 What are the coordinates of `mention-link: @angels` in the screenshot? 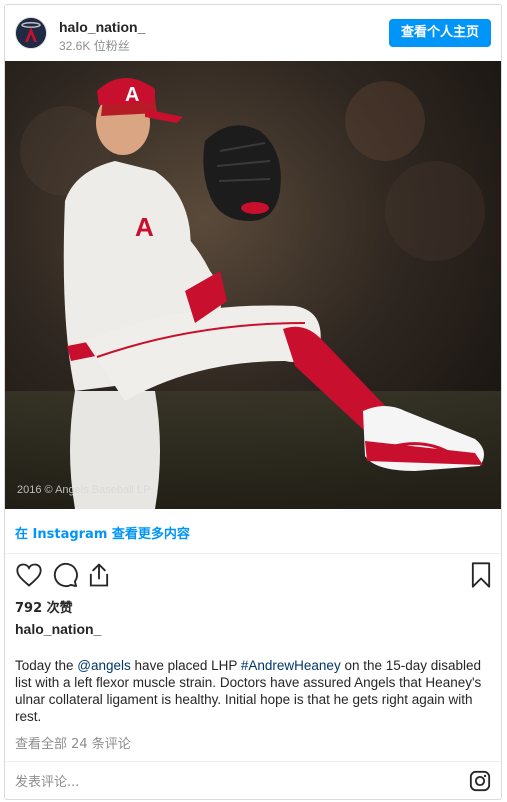 It's located at (104, 665).